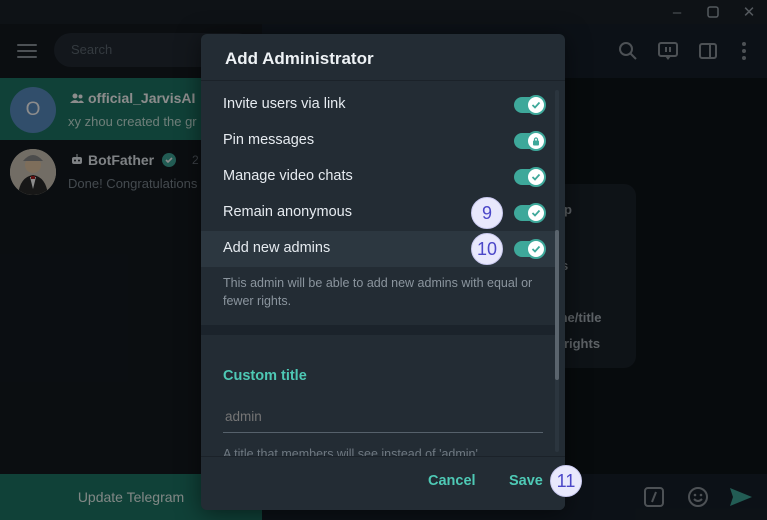 Image resolution: width=767 pixels, height=520 pixels. What do you see at coordinates (287, 212) in the screenshot?
I see `permission-label: Remain anonymous` at bounding box center [287, 212].